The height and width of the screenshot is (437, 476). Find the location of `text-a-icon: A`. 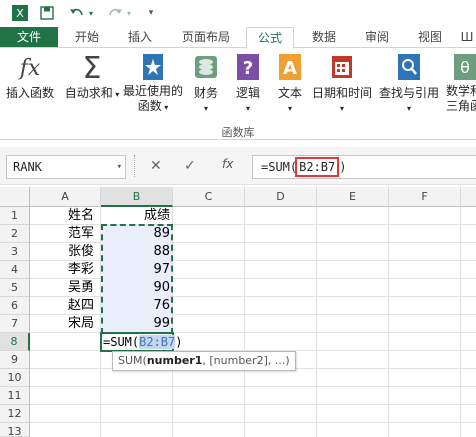

text-a-icon: A is located at coordinates (290, 67).